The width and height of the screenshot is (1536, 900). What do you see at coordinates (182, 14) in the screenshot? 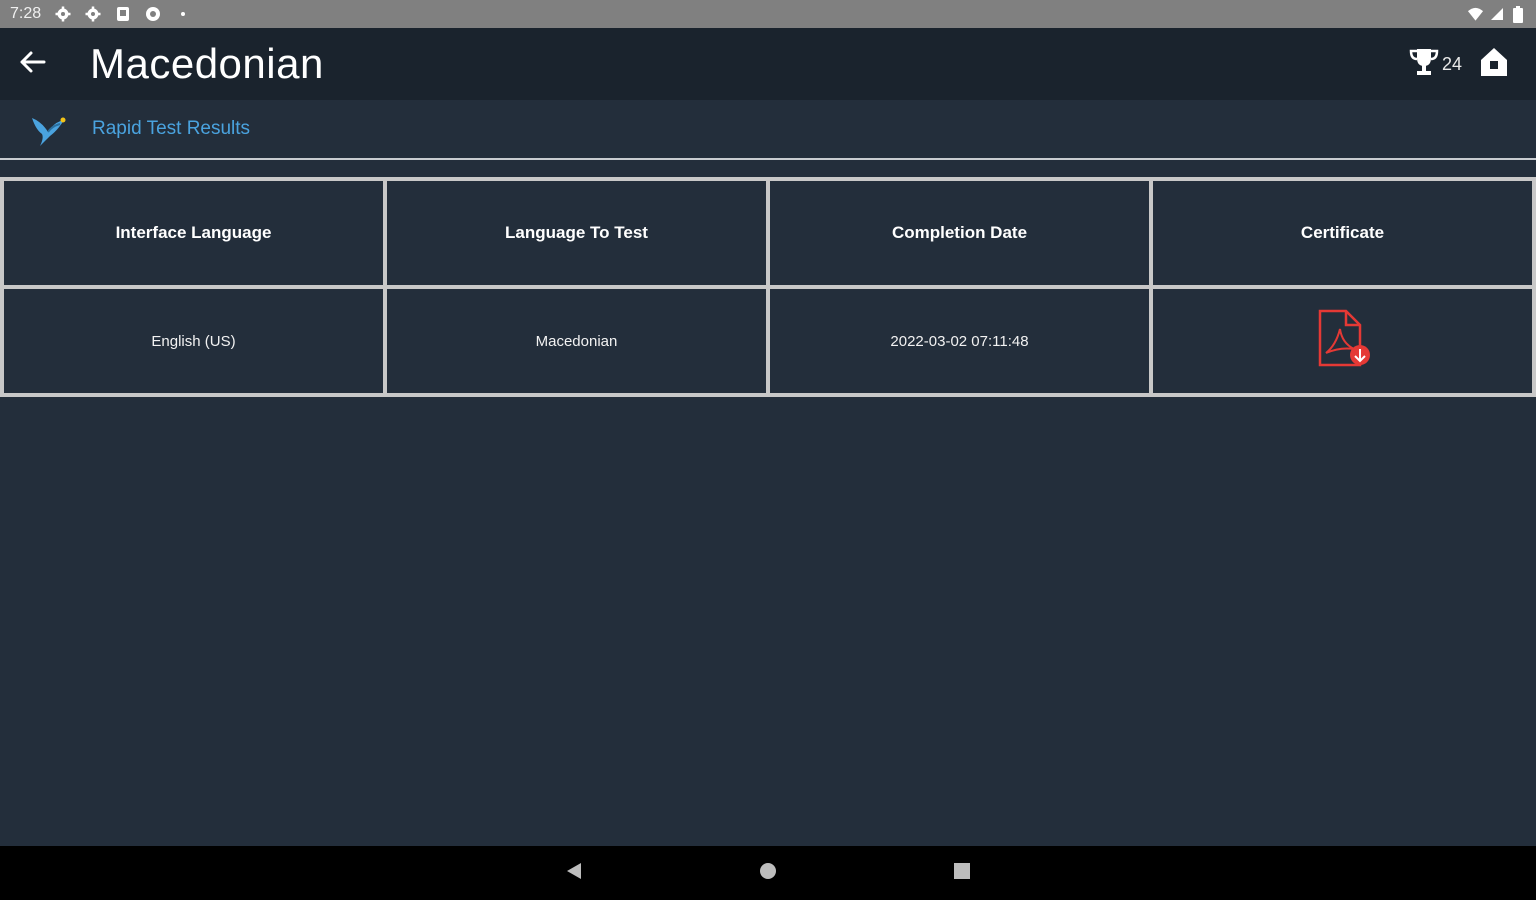
I see `dot-icon` at bounding box center [182, 14].